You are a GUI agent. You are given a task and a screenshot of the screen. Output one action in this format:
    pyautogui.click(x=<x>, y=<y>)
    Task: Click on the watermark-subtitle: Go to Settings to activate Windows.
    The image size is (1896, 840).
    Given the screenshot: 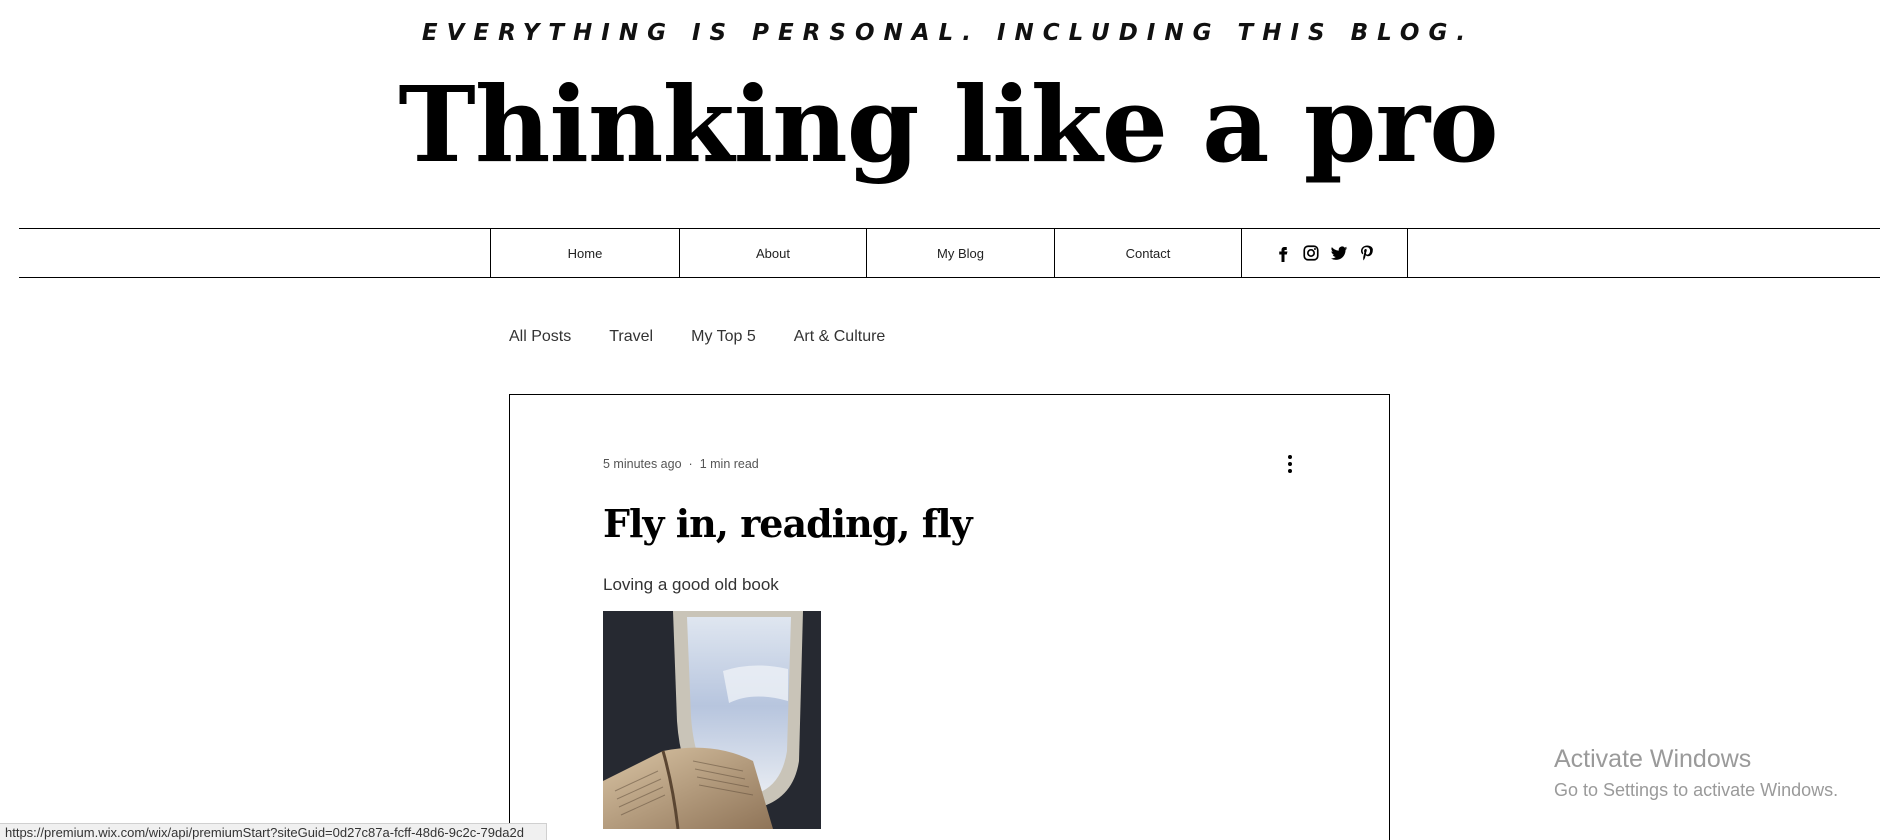 What is the action you would take?
    pyautogui.click(x=1696, y=790)
    